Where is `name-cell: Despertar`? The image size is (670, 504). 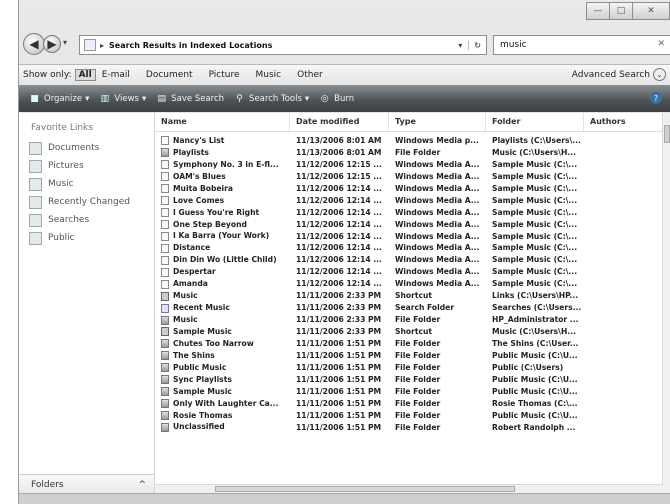
name-cell: Despertar is located at coordinates (222, 272).